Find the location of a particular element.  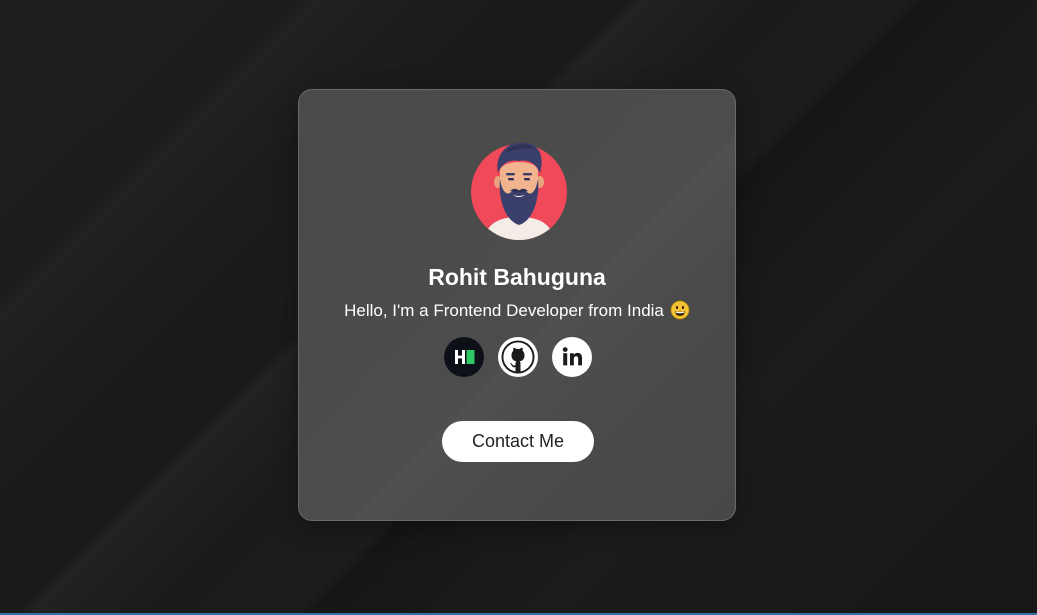

avatar is located at coordinates (519, 191).